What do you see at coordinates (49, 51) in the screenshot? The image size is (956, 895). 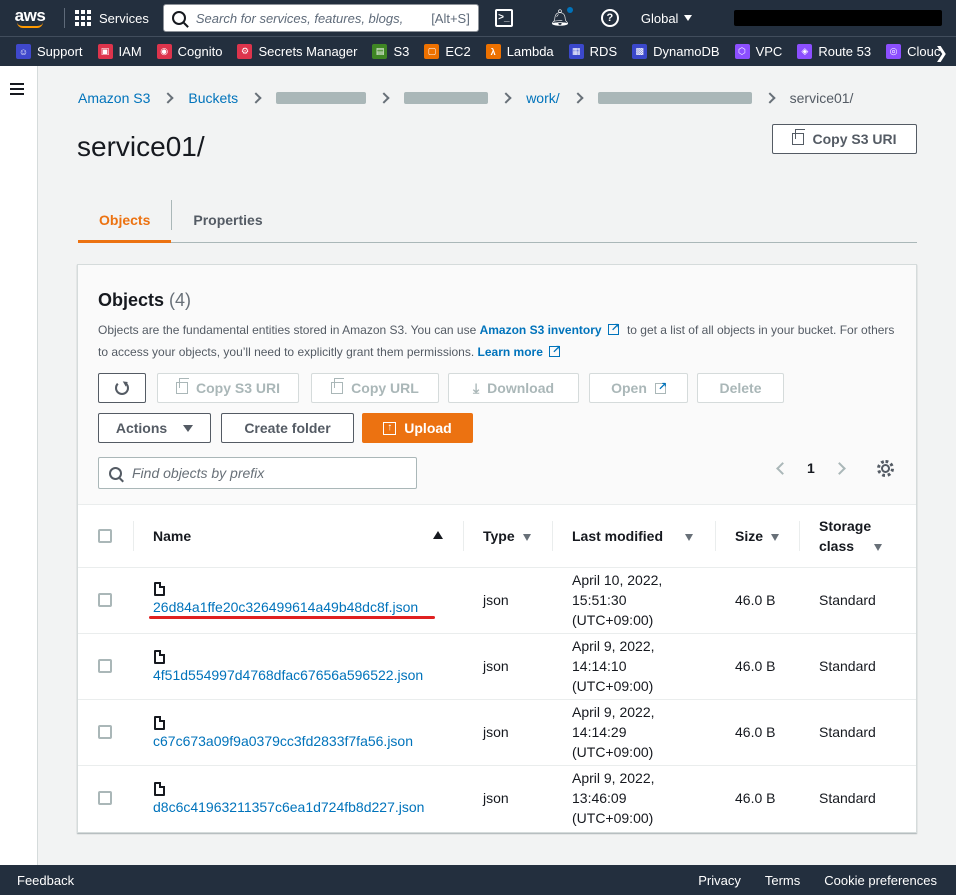 I see `favorite-support: ☺ Support` at bounding box center [49, 51].